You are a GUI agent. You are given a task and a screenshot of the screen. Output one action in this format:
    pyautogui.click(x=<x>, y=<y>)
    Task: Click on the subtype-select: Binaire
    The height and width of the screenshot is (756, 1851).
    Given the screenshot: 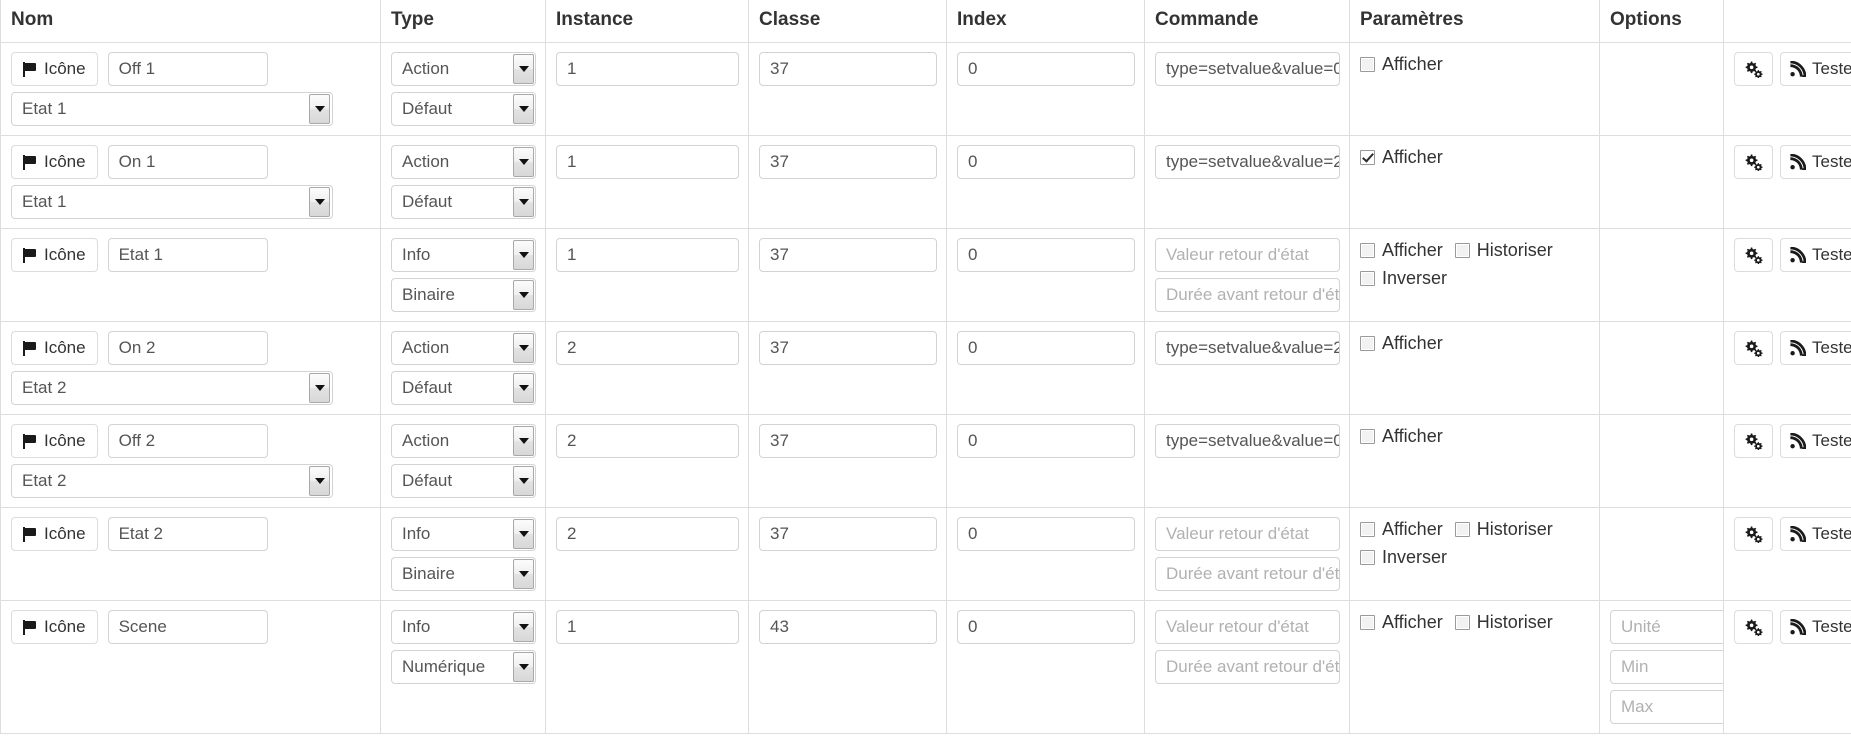 What is the action you would take?
    pyautogui.click(x=463, y=574)
    